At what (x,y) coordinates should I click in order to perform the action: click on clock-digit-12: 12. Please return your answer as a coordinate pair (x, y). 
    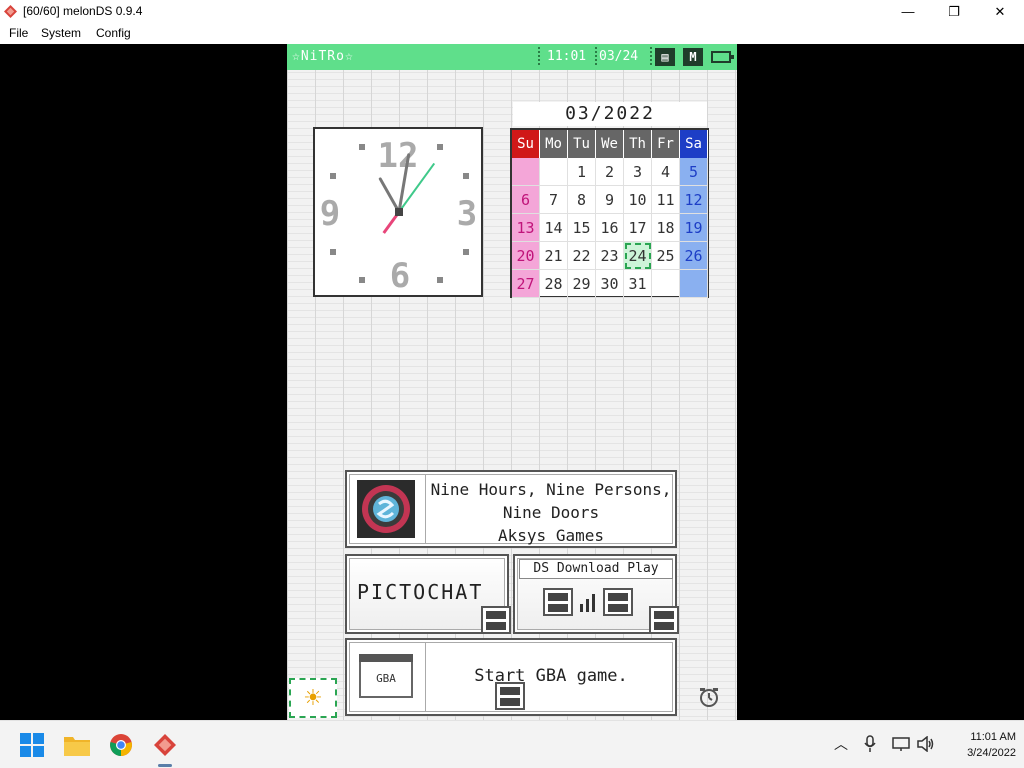
    Looking at the image, I should click on (398, 156).